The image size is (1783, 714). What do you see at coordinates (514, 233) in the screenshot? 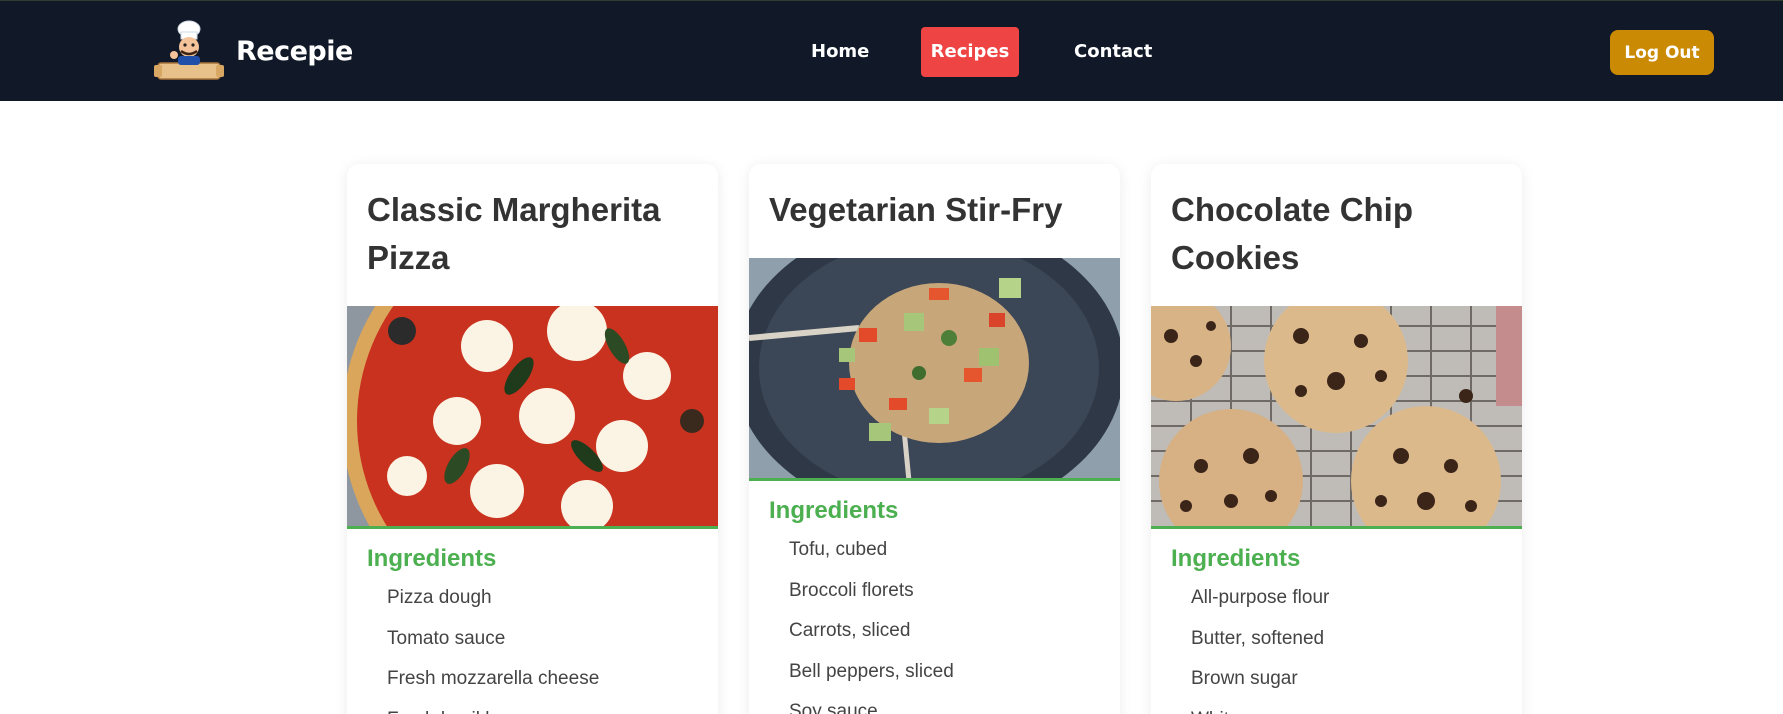
I see `recipe-title: Classic Margherita Pizza` at bounding box center [514, 233].